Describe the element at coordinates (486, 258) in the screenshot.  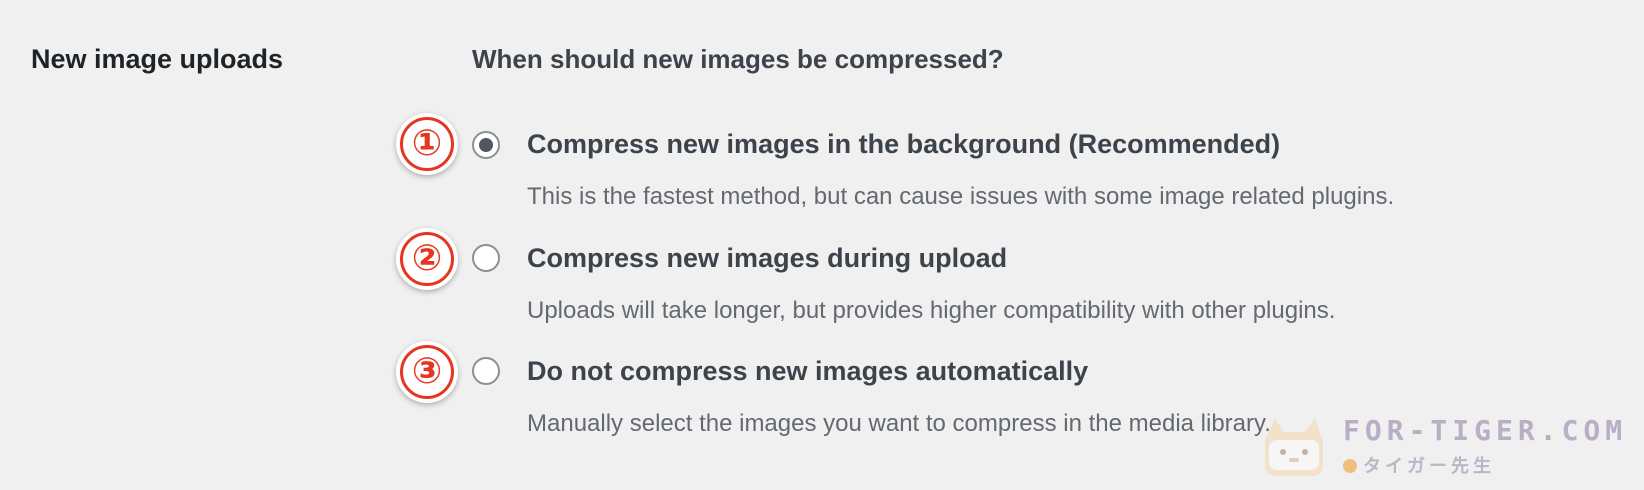
I see `radio-during-upload` at that location.